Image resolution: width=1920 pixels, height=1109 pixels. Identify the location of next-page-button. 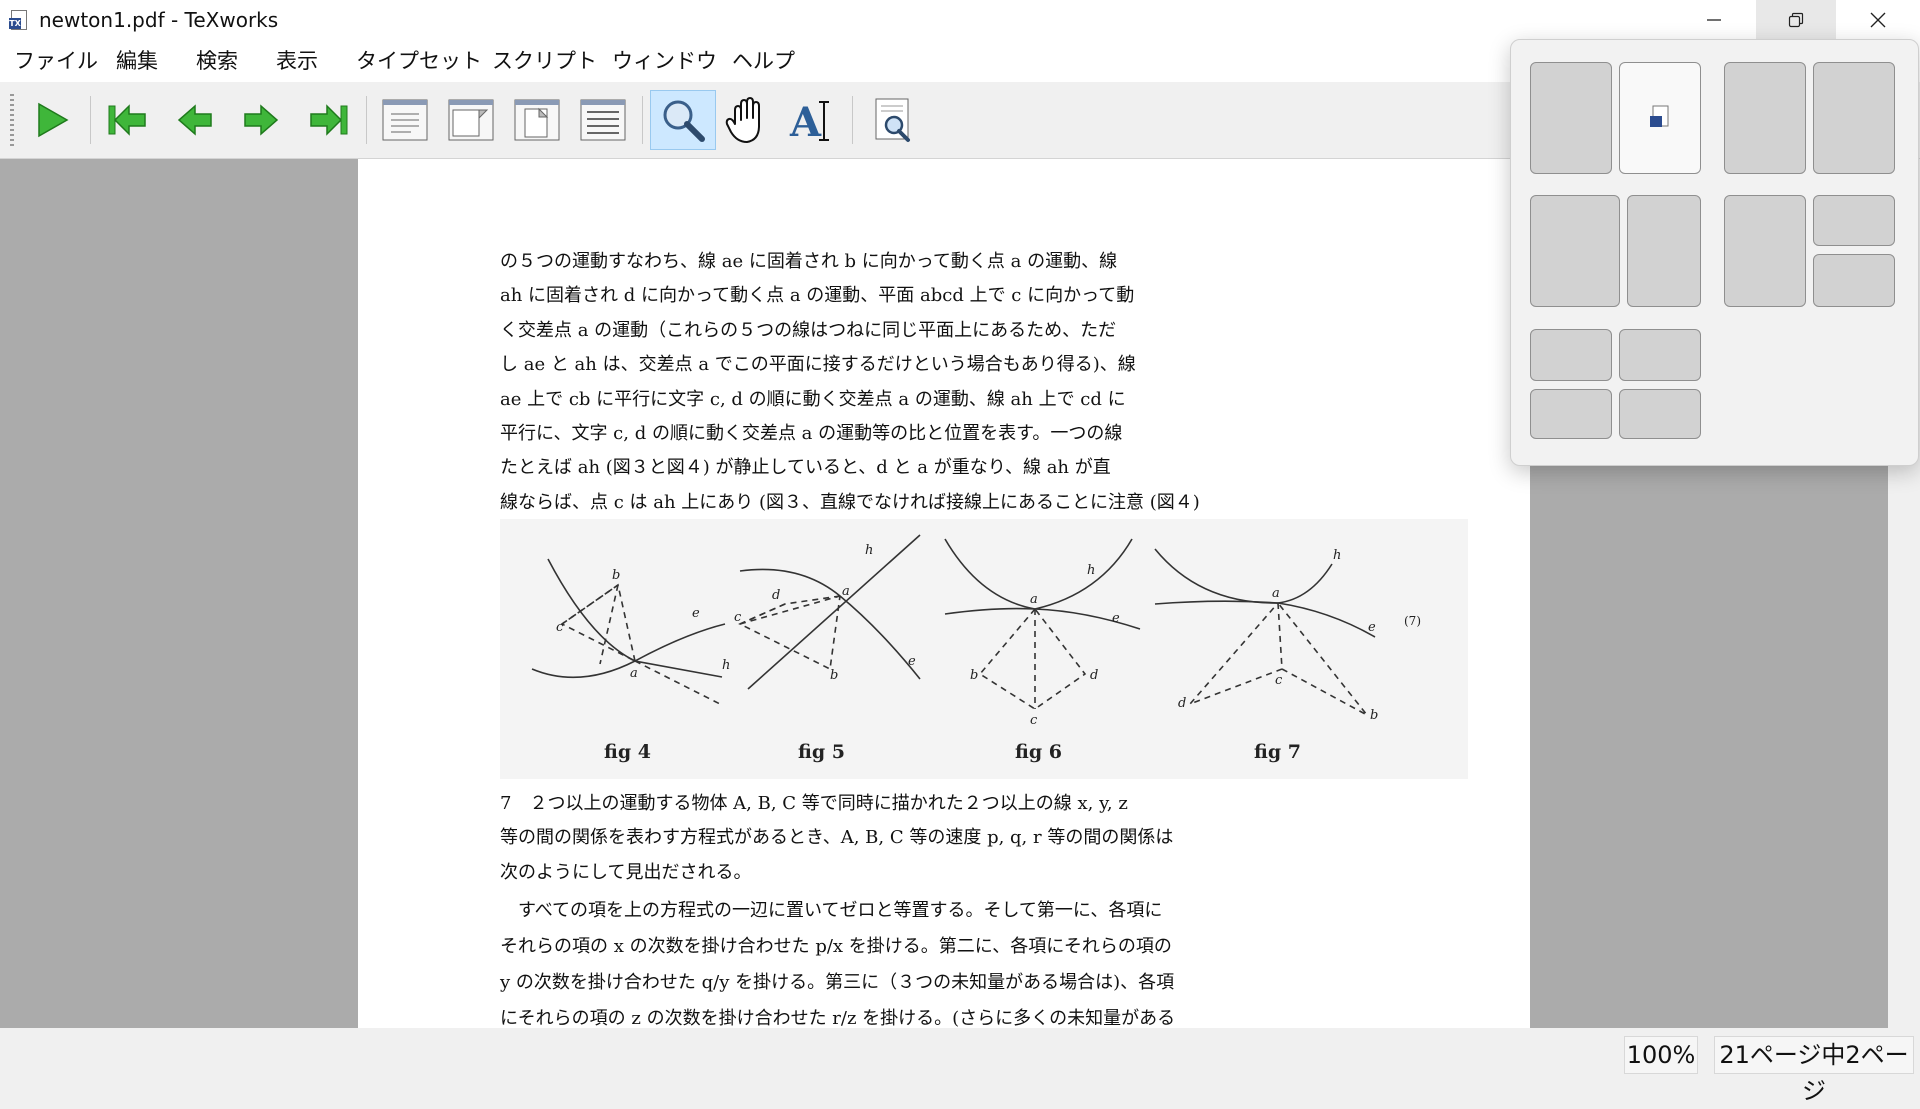
(261, 120).